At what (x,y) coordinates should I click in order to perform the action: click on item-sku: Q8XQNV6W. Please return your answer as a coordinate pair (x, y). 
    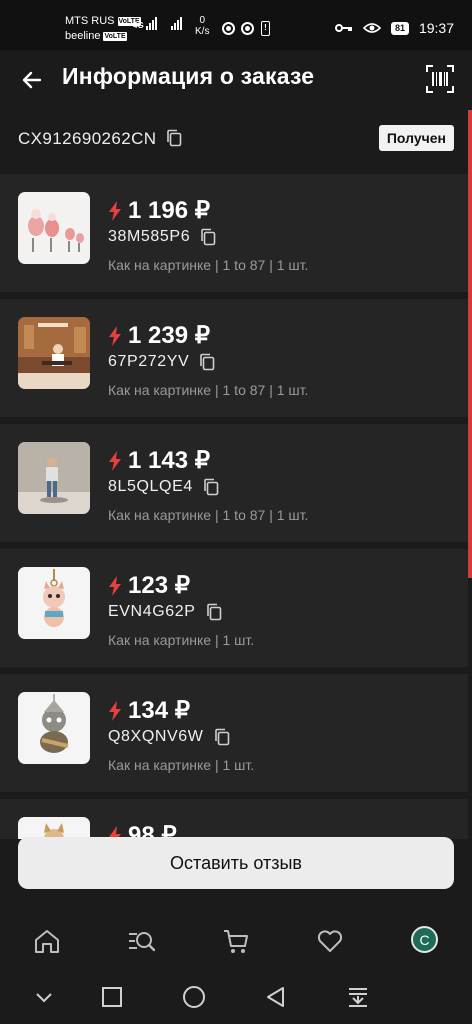
    Looking at the image, I should click on (156, 736).